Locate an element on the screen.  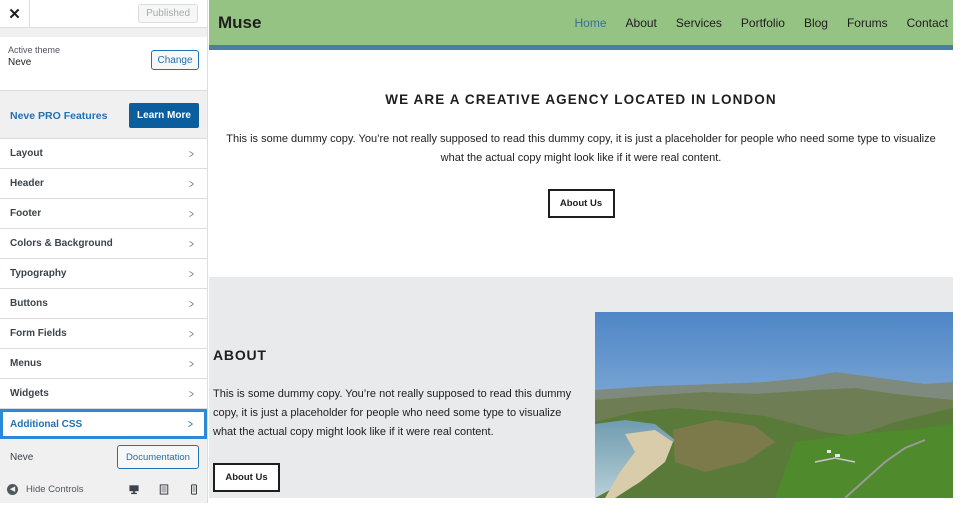
sidebar-item-buttons: Buttons > is located at coordinates (103, 304).